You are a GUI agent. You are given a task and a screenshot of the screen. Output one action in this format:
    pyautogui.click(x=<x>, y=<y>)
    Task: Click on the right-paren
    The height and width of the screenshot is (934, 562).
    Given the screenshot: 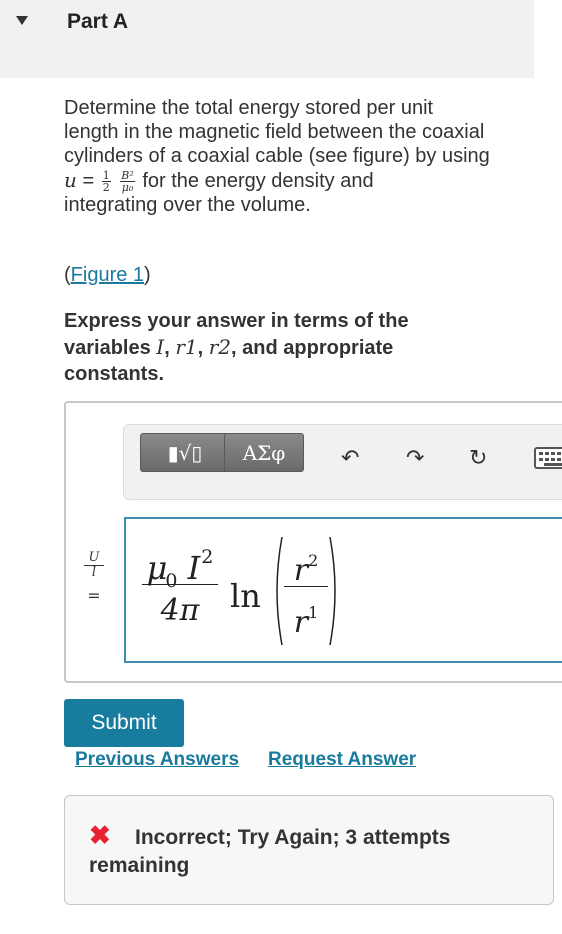 What is the action you would take?
    pyautogui.click(x=332, y=591)
    